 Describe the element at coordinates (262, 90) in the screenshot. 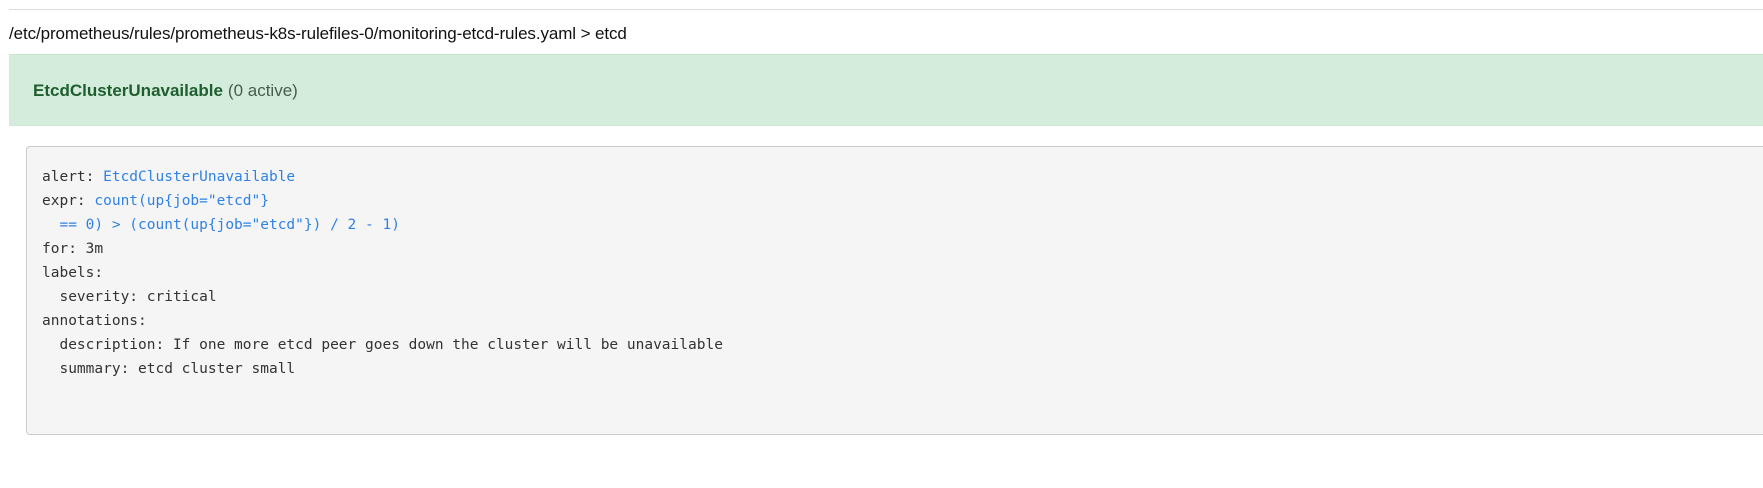

I see `active-alert-count: (0 active)` at that location.